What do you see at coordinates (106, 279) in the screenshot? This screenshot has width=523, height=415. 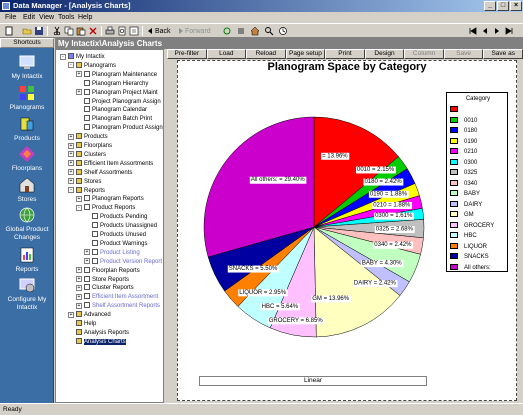 I see `tree-item: Store Reports` at bounding box center [106, 279].